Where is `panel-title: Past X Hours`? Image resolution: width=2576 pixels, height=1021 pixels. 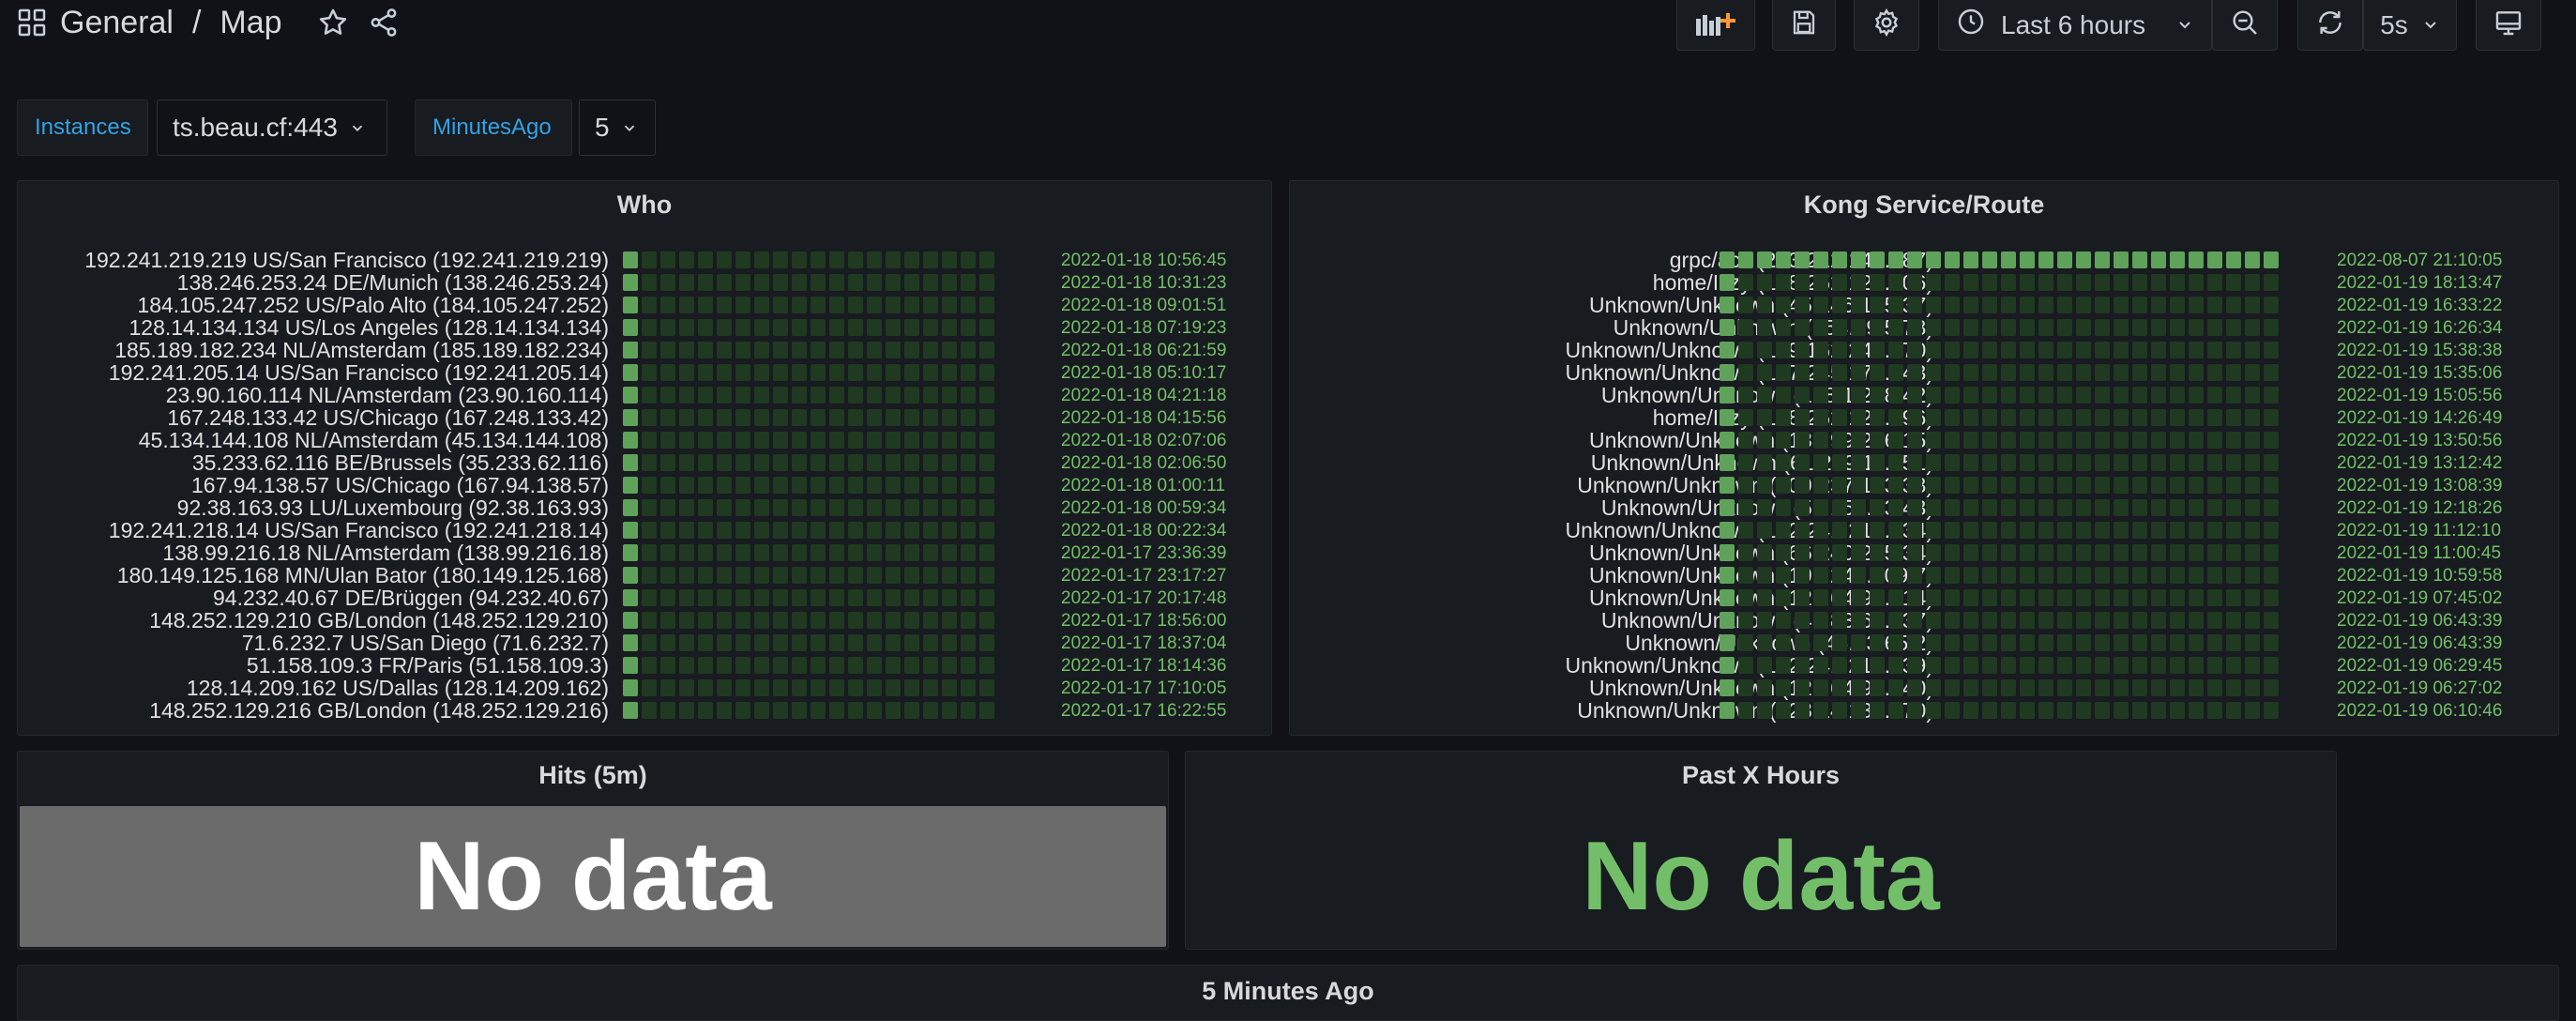 panel-title: Past X Hours is located at coordinates (1761, 776).